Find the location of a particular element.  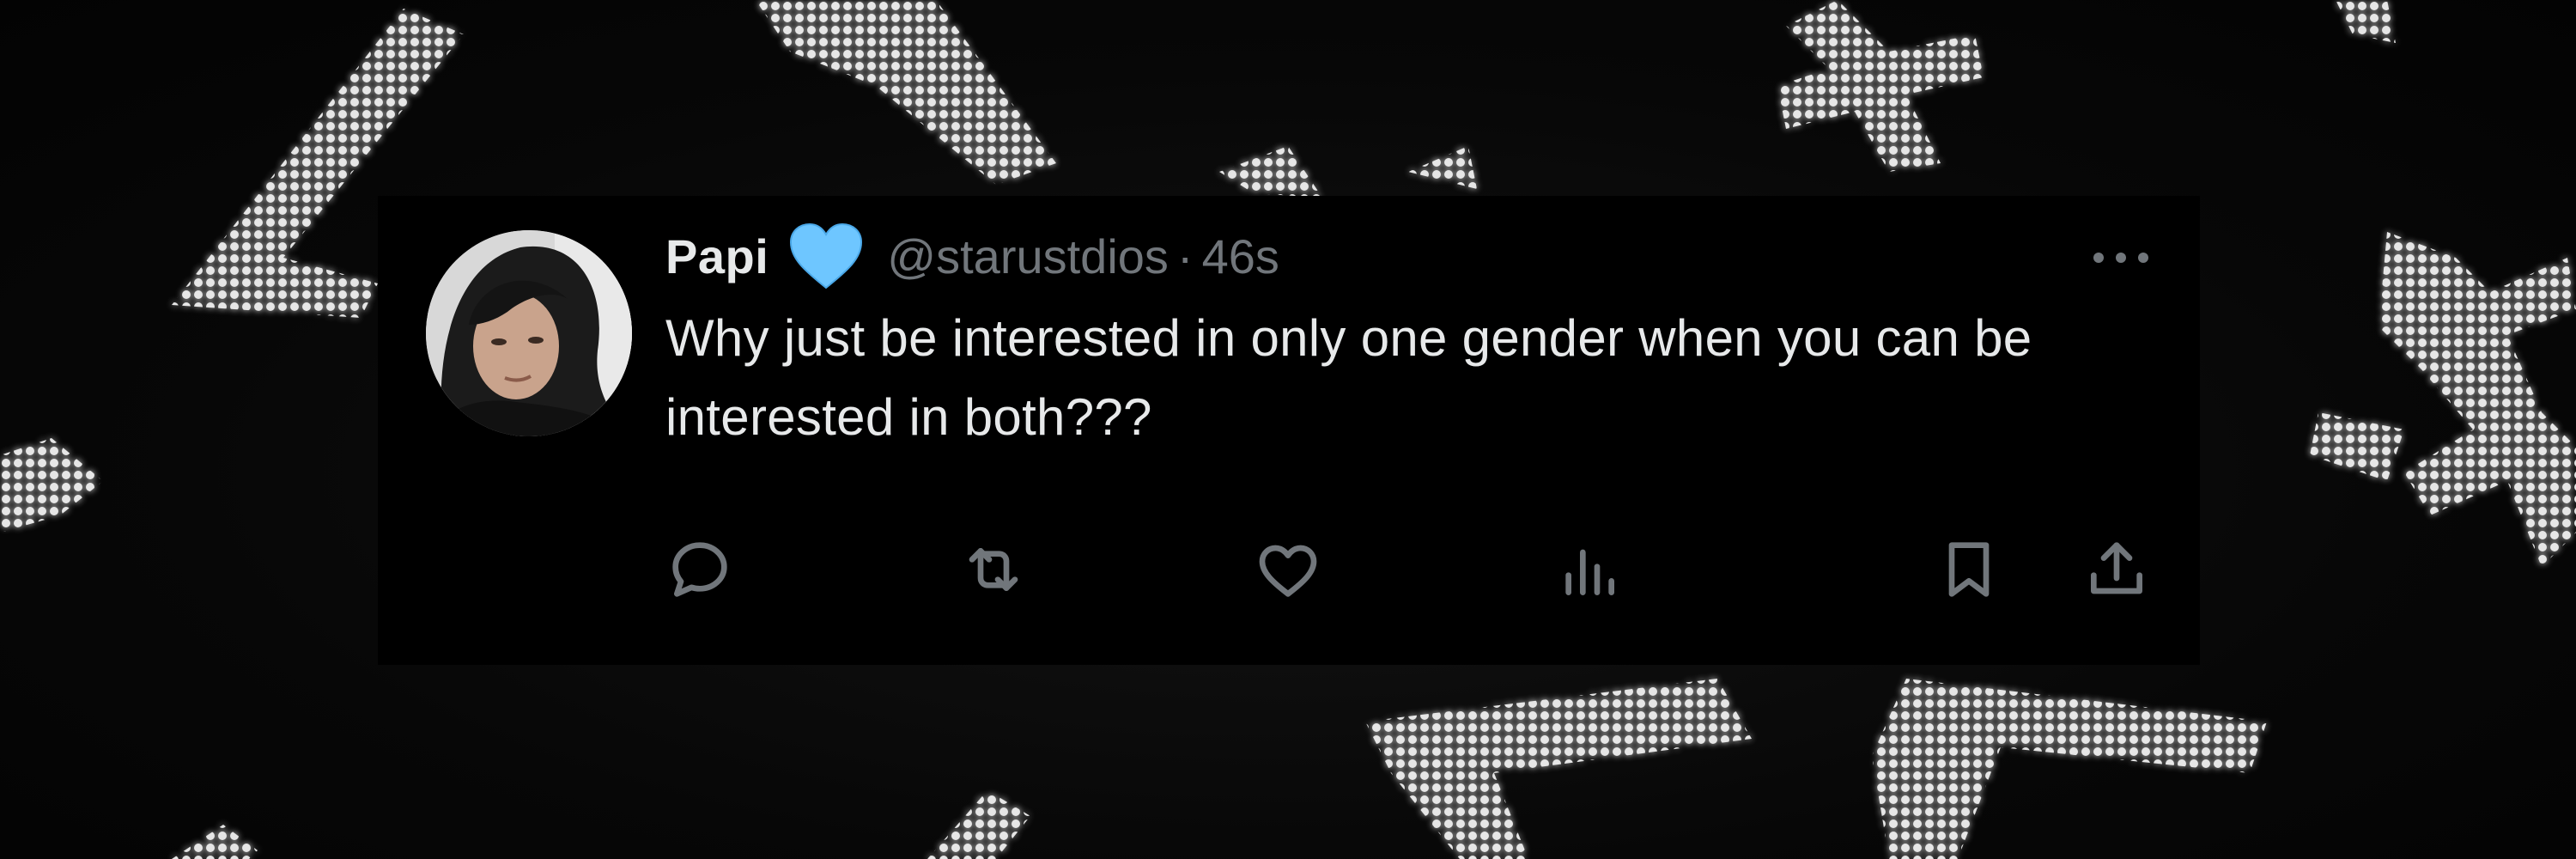

reply-button is located at coordinates (700, 569).